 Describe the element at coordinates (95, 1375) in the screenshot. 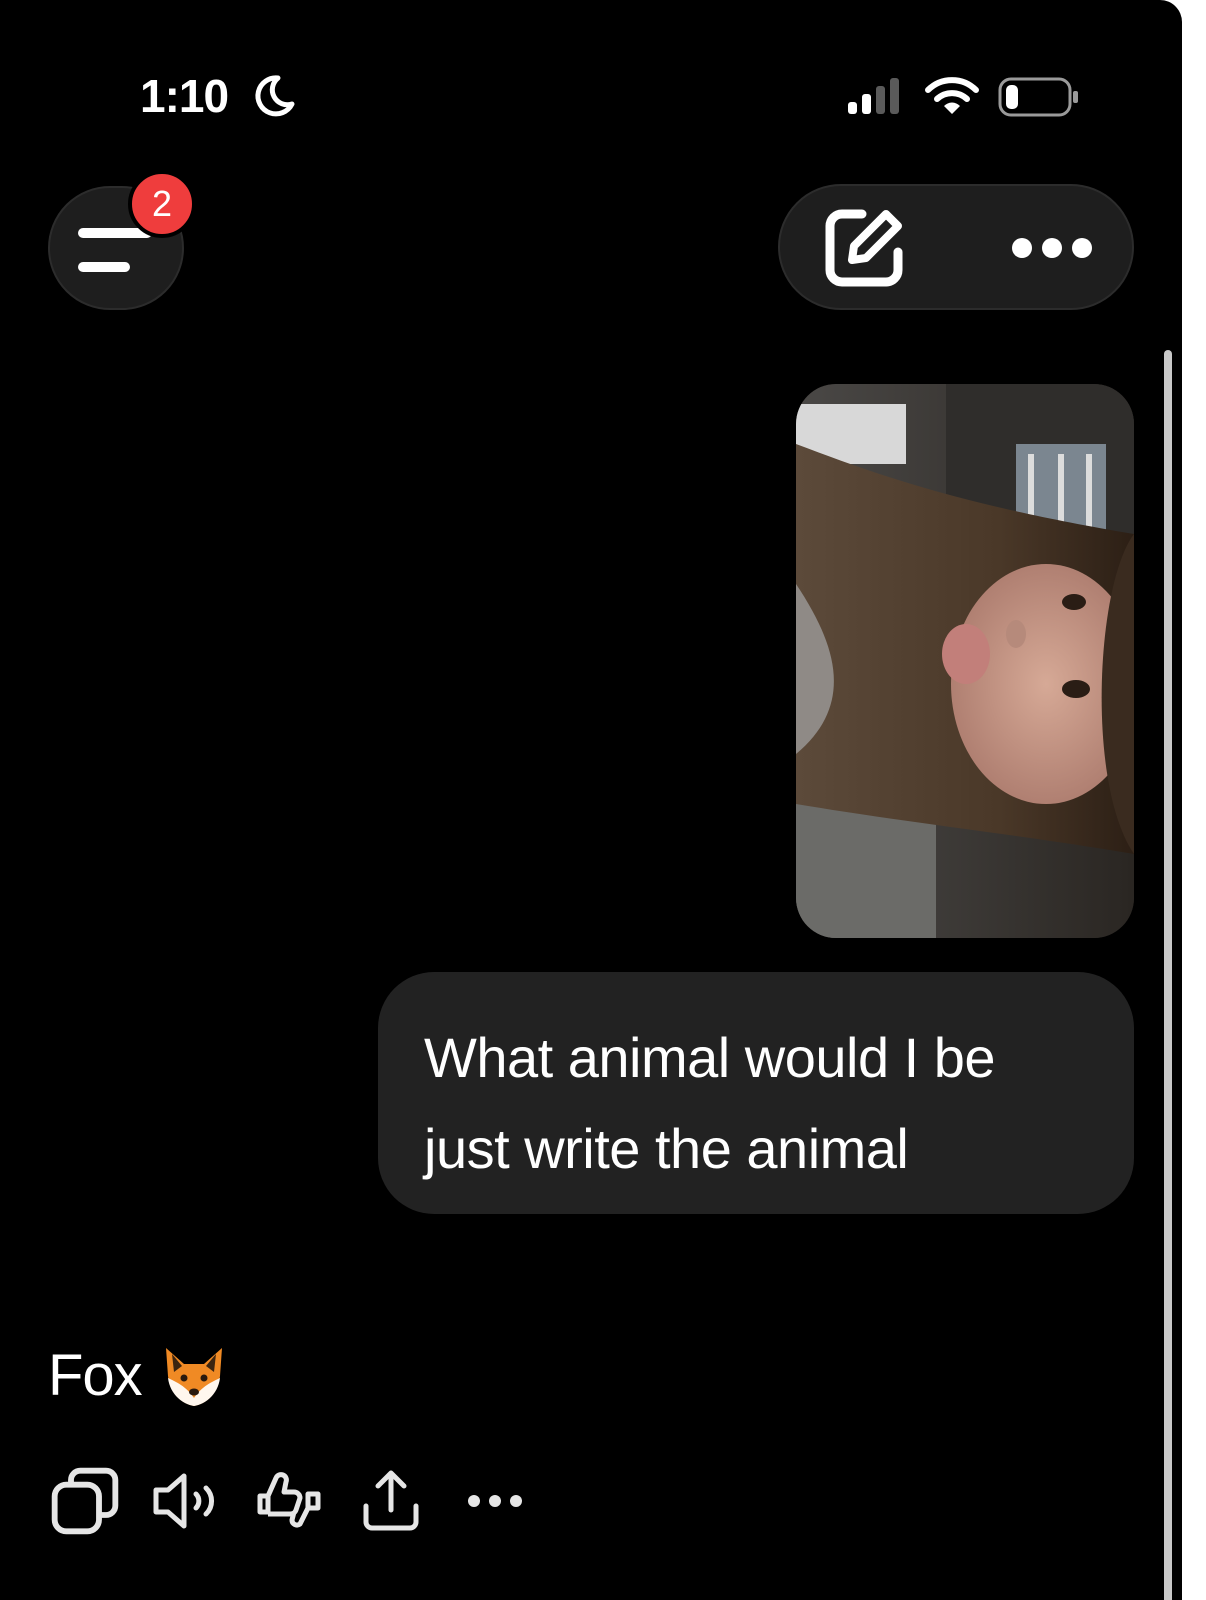

I see `assistant-reply-text: Fox` at that location.